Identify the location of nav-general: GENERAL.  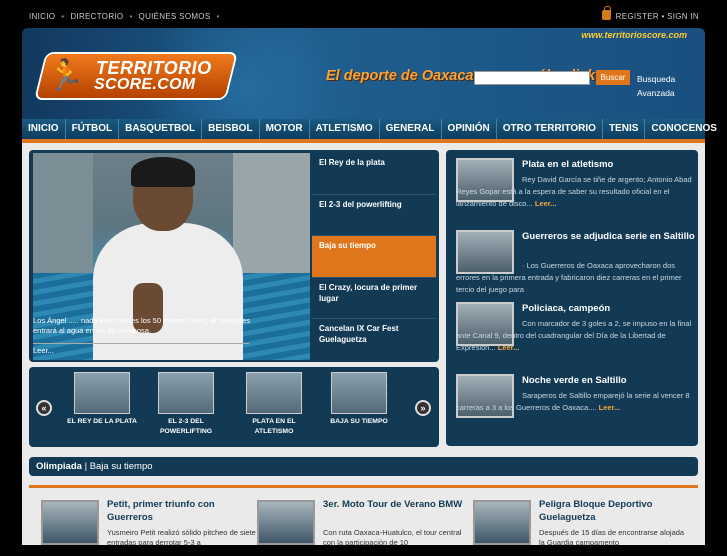
(411, 129).